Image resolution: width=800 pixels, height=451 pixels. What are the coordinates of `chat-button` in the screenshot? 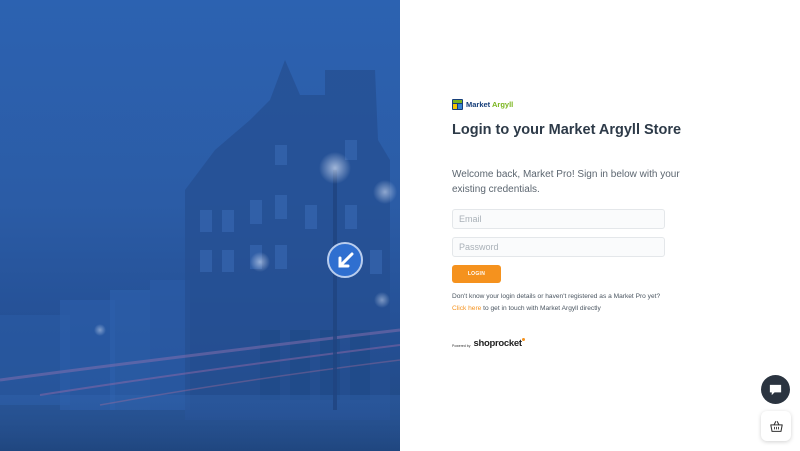 It's located at (775, 389).